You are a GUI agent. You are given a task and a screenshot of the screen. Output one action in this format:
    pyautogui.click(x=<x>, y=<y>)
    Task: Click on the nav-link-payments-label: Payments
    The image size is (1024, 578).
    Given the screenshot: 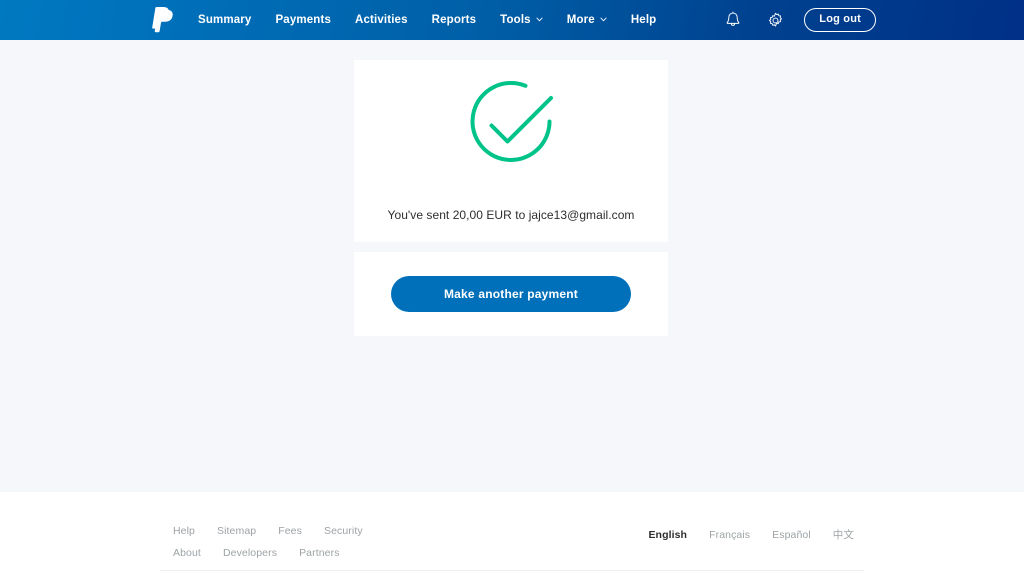 What is the action you would take?
    pyautogui.click(x=303, y=20)
    